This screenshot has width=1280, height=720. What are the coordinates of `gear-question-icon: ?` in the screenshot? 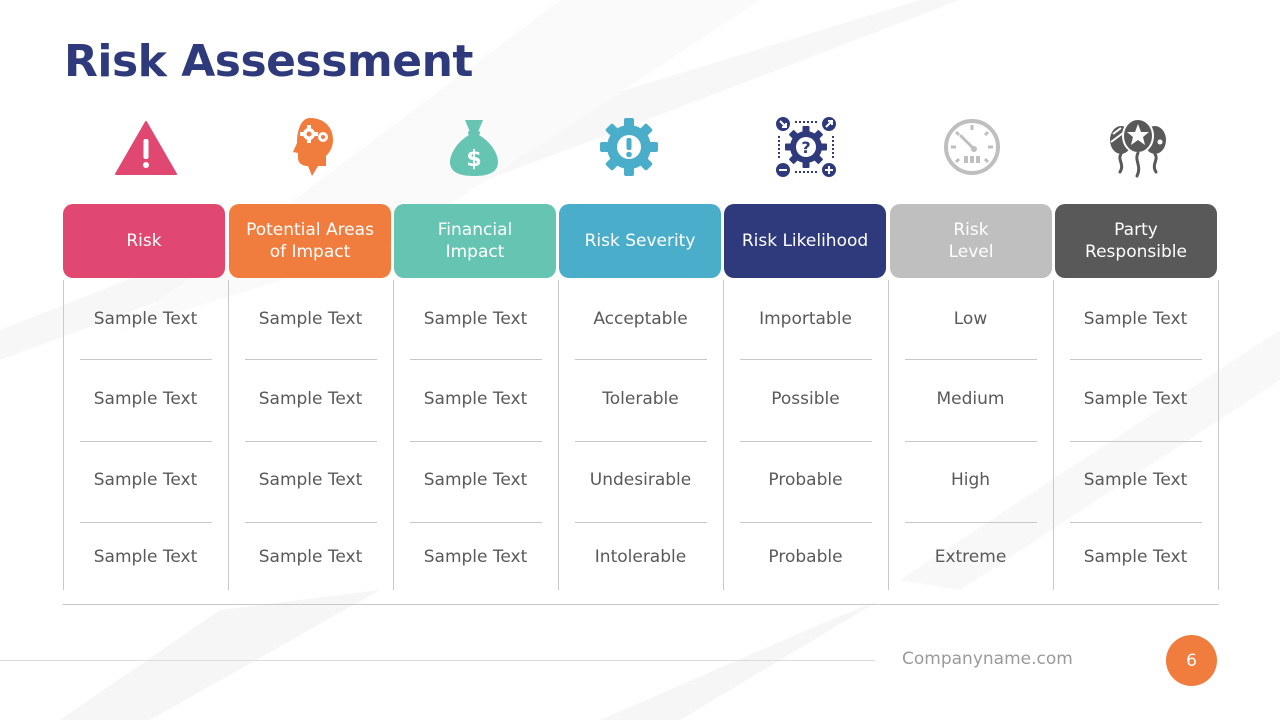 It's located at (806, 147).